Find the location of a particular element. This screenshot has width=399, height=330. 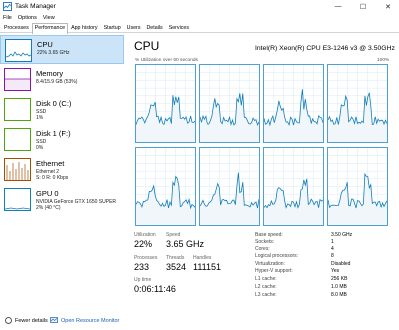

sidebar-ethernet-name: Ethernet is located at coordinates (50, 163).